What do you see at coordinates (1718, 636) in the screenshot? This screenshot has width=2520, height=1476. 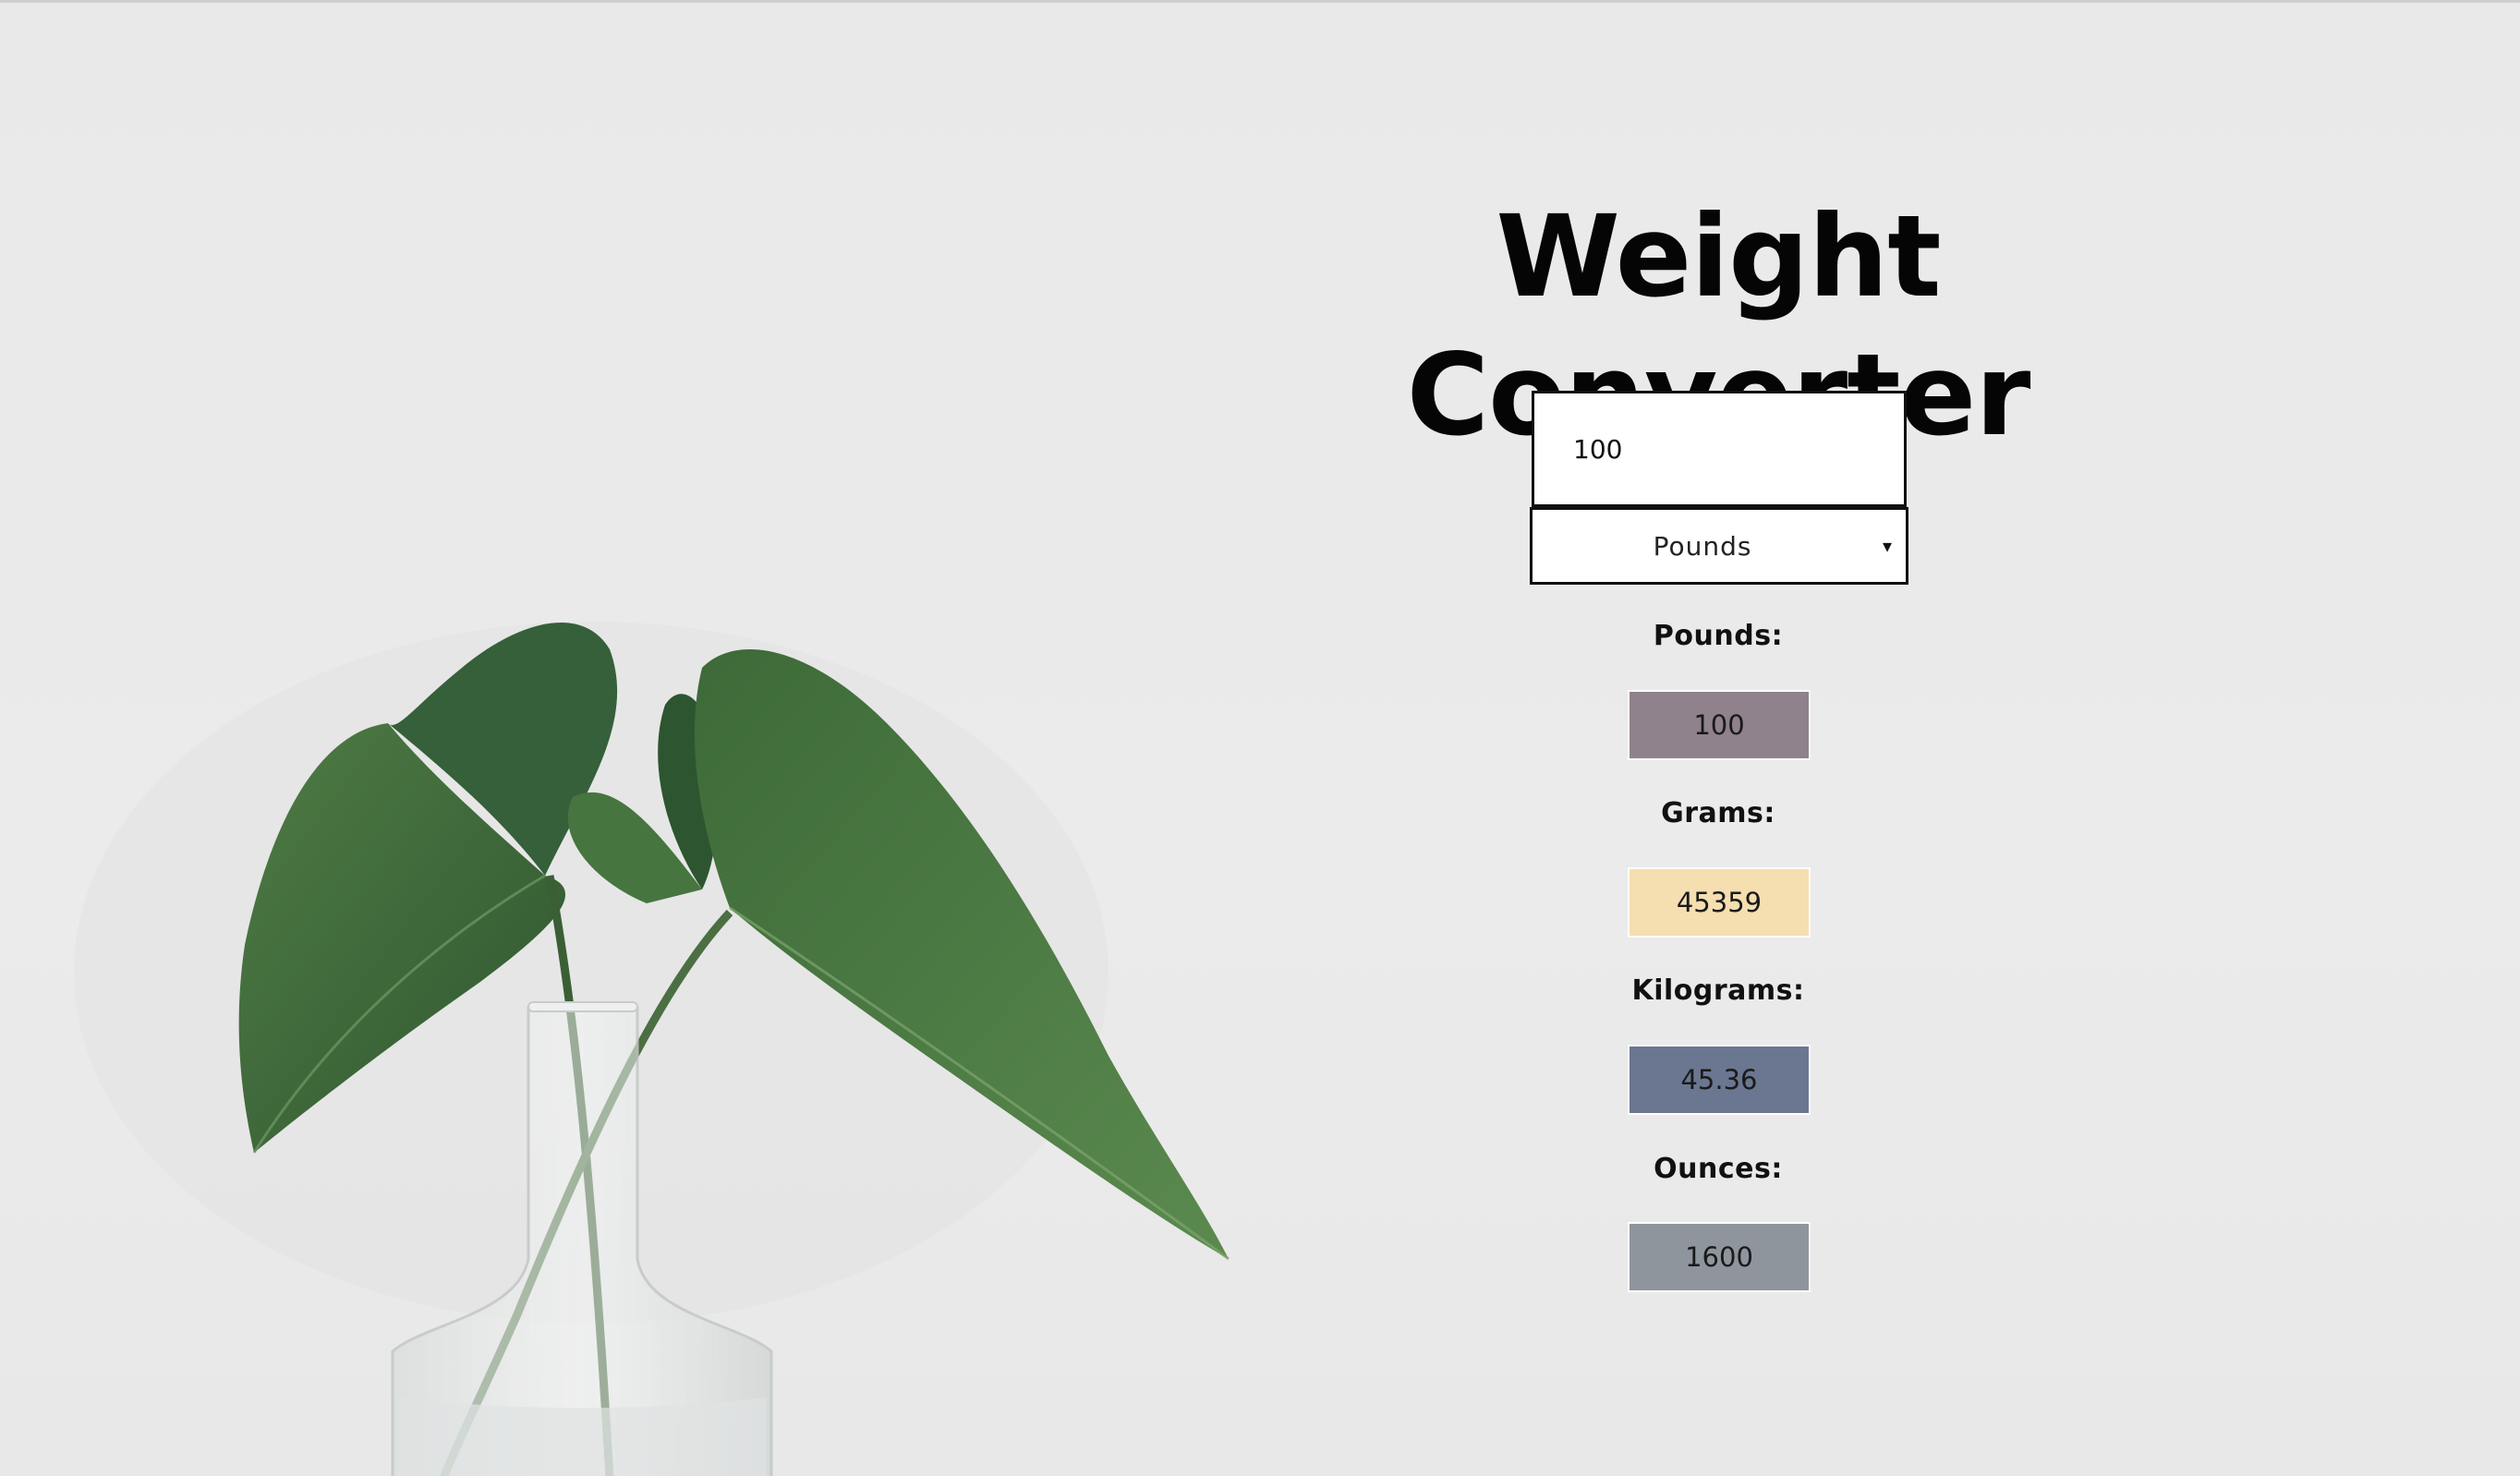 I see `pounds-label: Pounds:` at bounding box center [1718, 636].